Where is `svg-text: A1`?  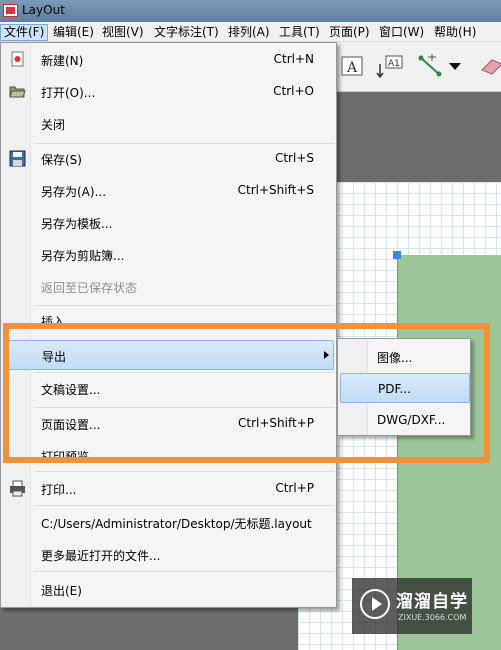 svg-text: A1 is located at coordinates (394, 64).